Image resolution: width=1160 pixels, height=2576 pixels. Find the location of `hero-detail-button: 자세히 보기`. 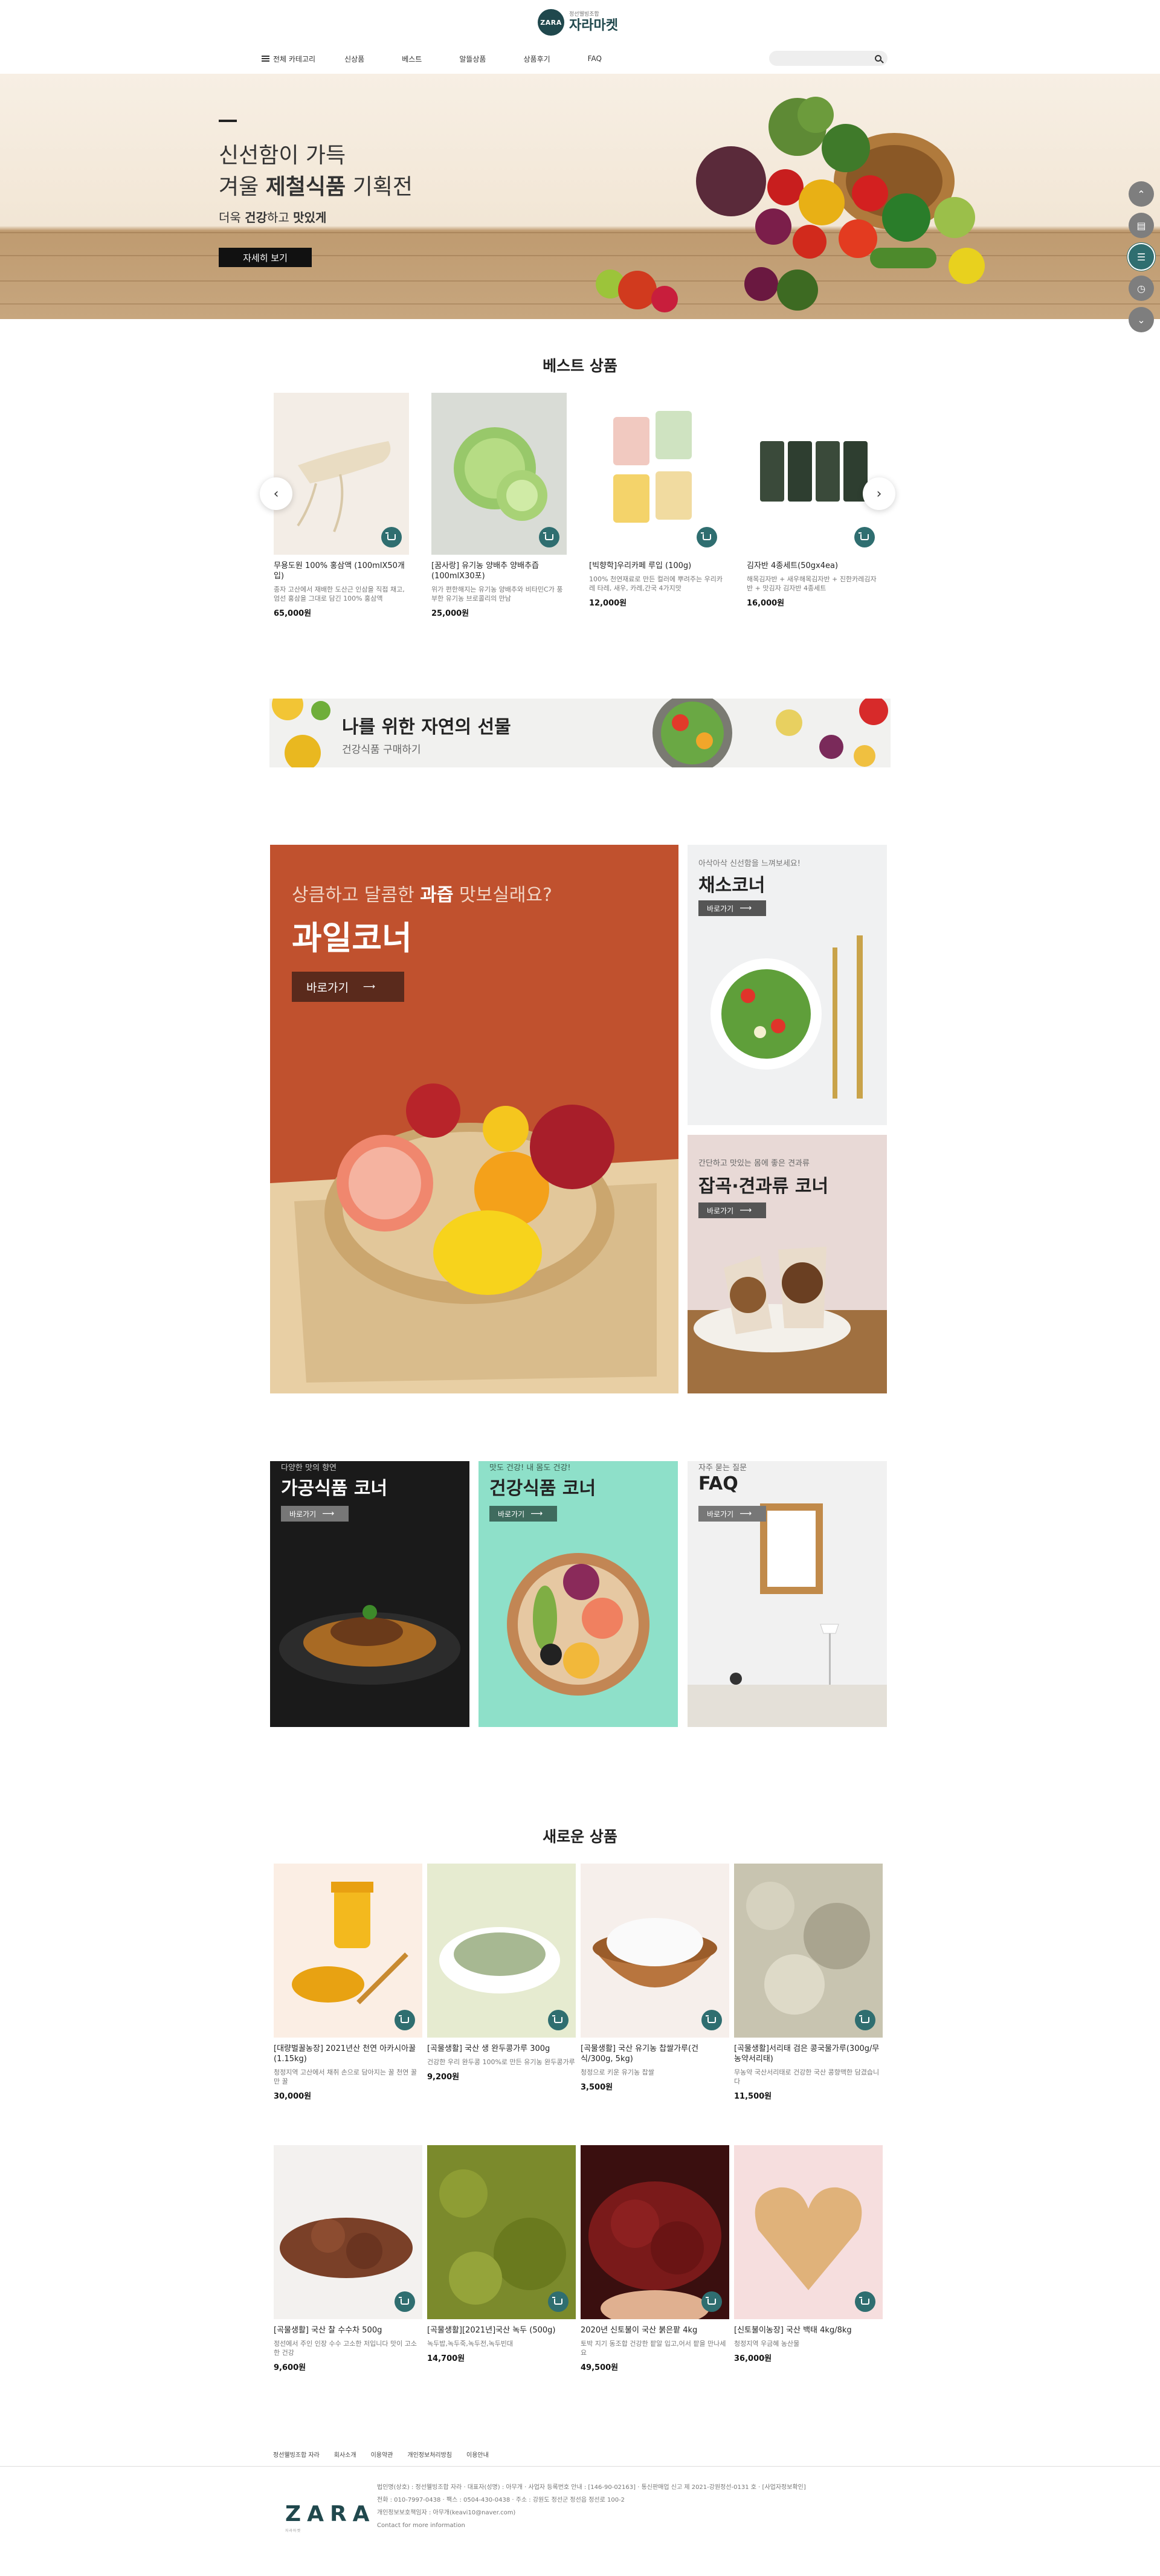

hero-detail-button: 자세히 보기 is located at coordinates (265, 258).